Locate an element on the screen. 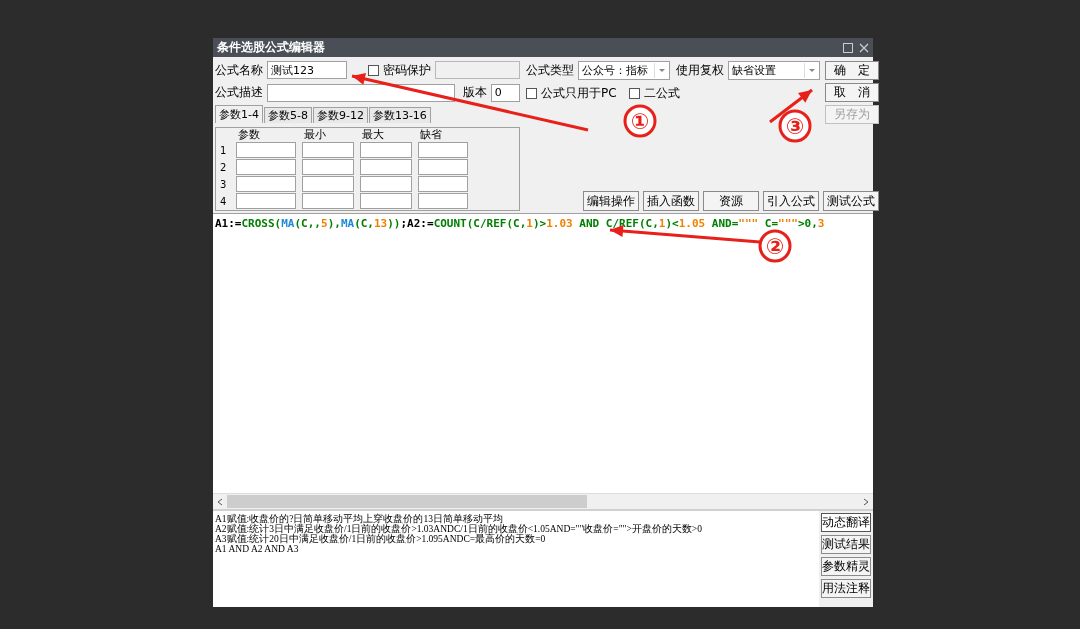 The height and width of the screenshot is (629, 1080). dialog-button: 取 消 is located at coordinates (852, 92).